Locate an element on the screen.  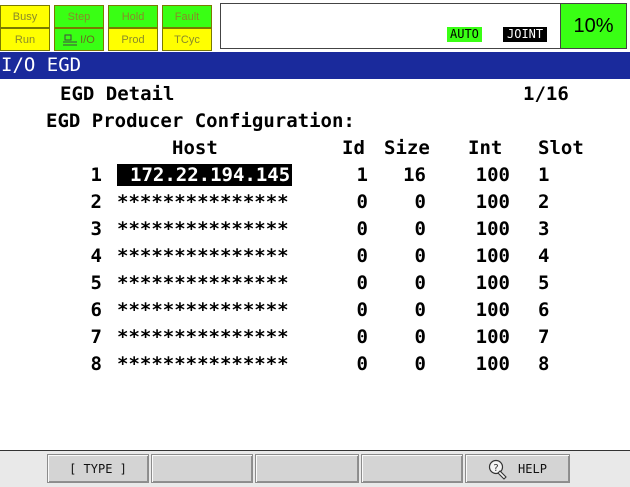
speed-override: 10% is located at coordinates (593, 26).